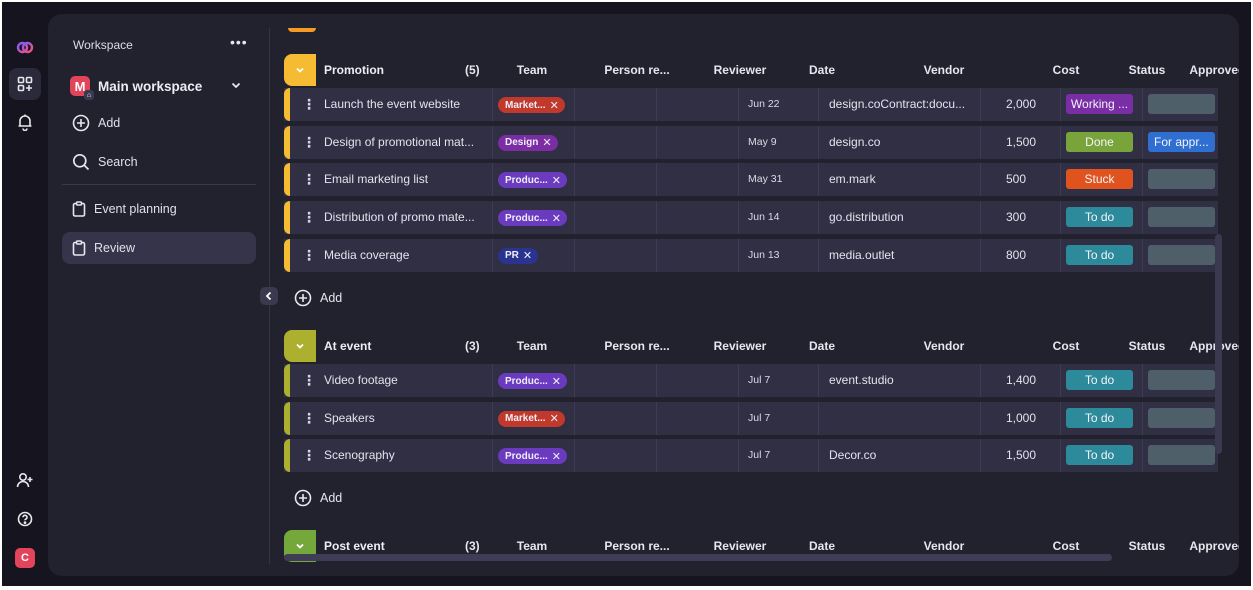  I want to click on date-cell: Jun 14, so click(764, 217).